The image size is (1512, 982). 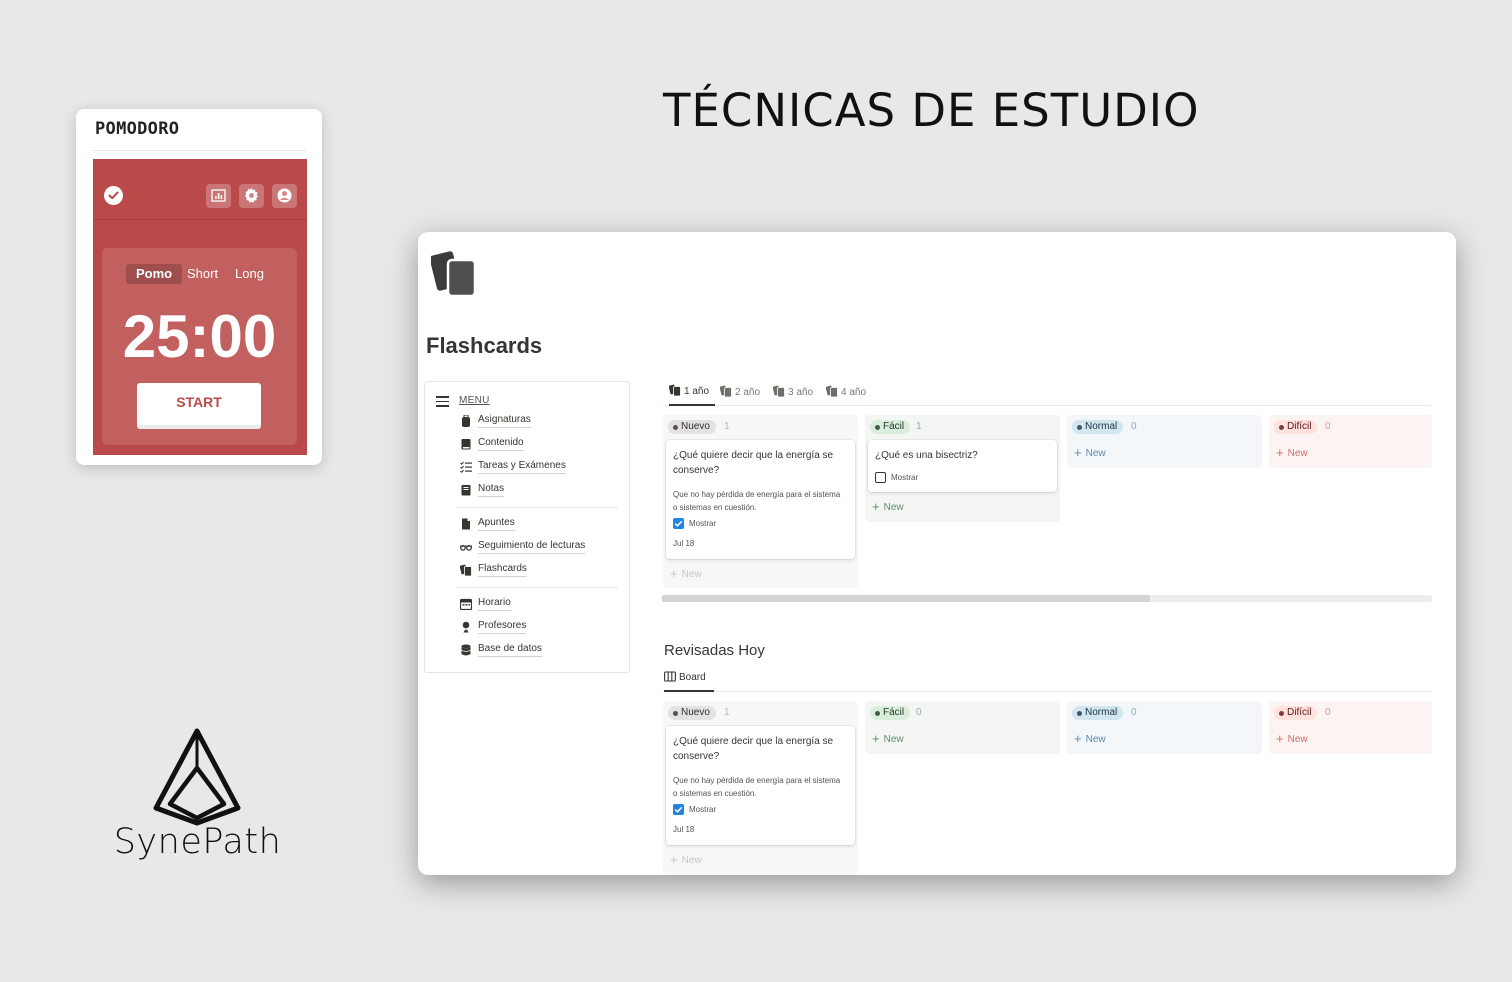 I want to click on glasses-icon, so click(x=466, y=547).